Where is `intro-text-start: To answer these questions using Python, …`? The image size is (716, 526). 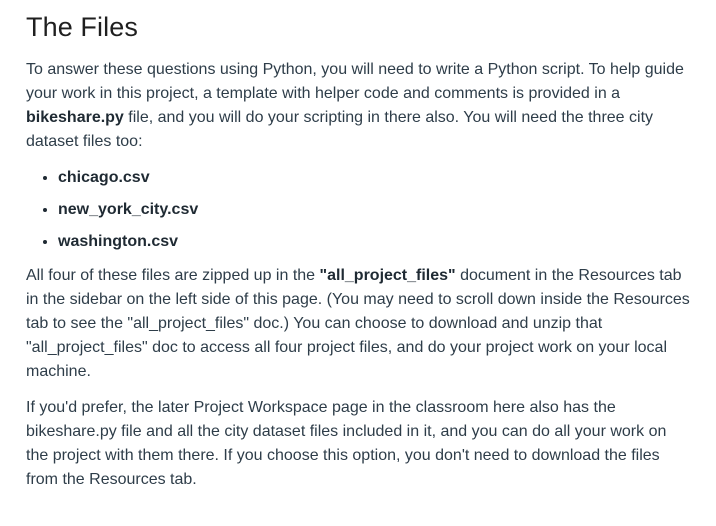 intro-text-start: To answer these questions using Python, … is located at coordinates (355, 81).